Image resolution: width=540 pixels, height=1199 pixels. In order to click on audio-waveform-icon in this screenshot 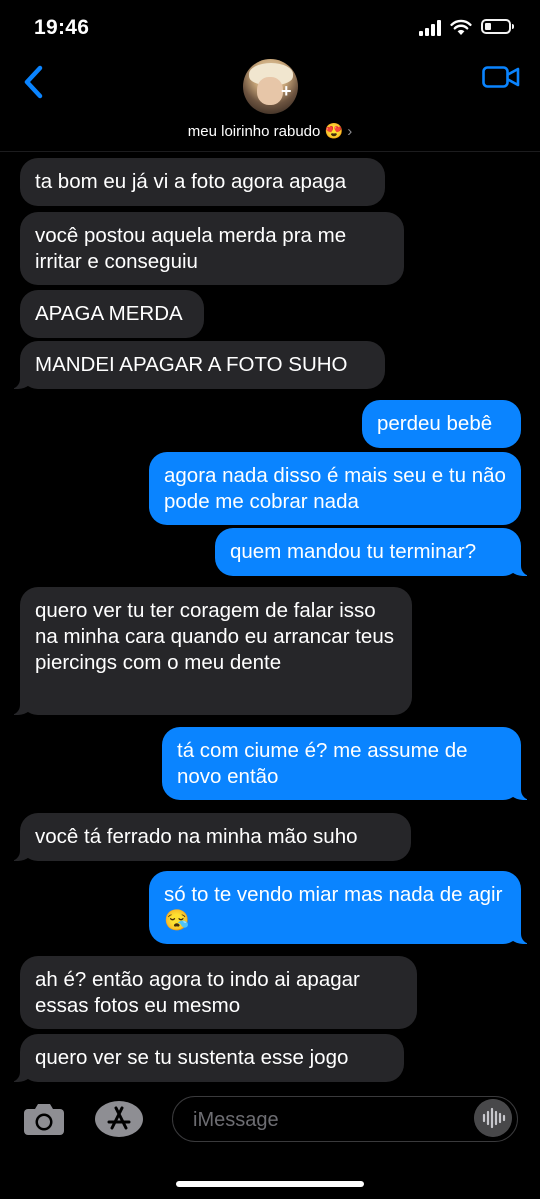, I will do `click(493, 1118)`.